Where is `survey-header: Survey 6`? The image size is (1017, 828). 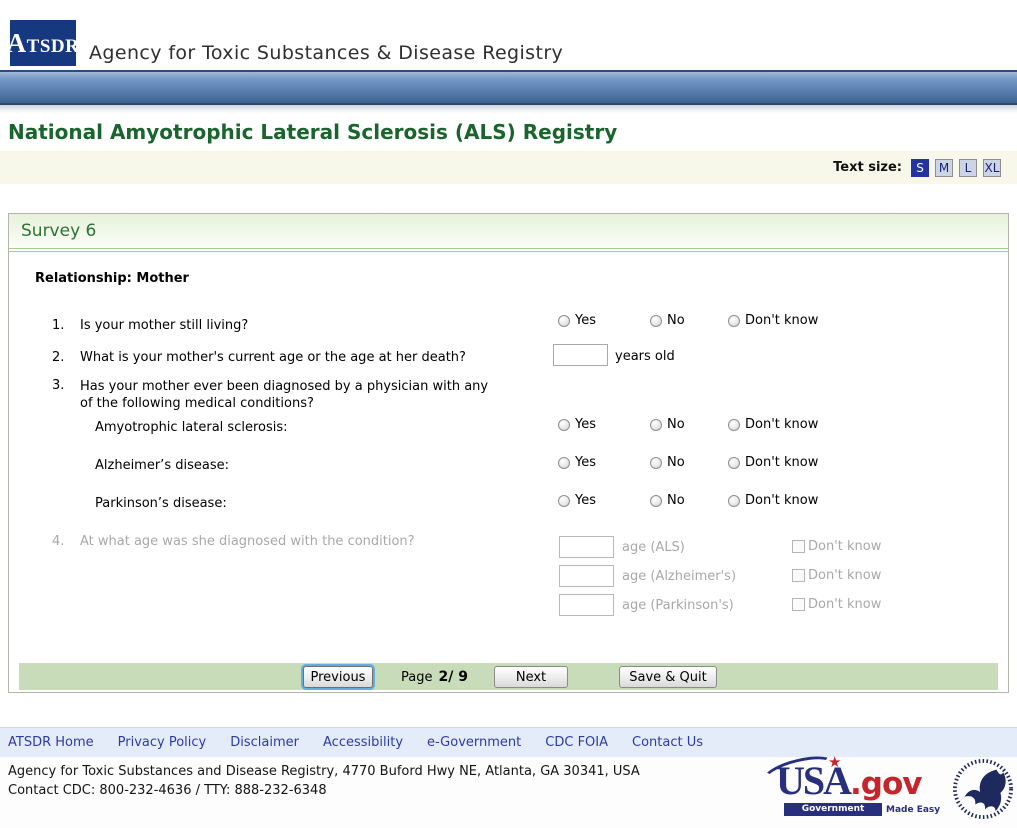 survey-header: Survey 6 is located at coordinates (508, 231).